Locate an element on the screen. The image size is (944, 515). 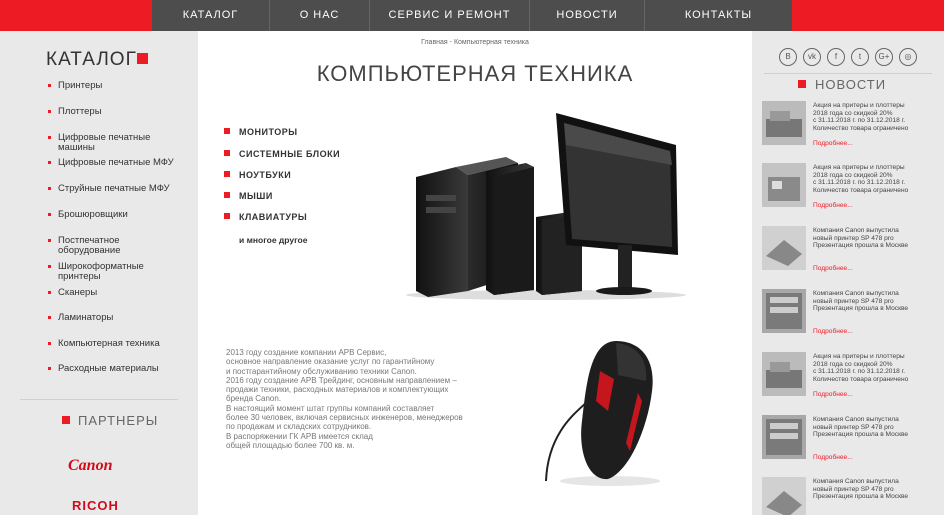
catalog-item-inkjet-mfp: Струйные печатные МФУ is located at coordinates (113, 189).